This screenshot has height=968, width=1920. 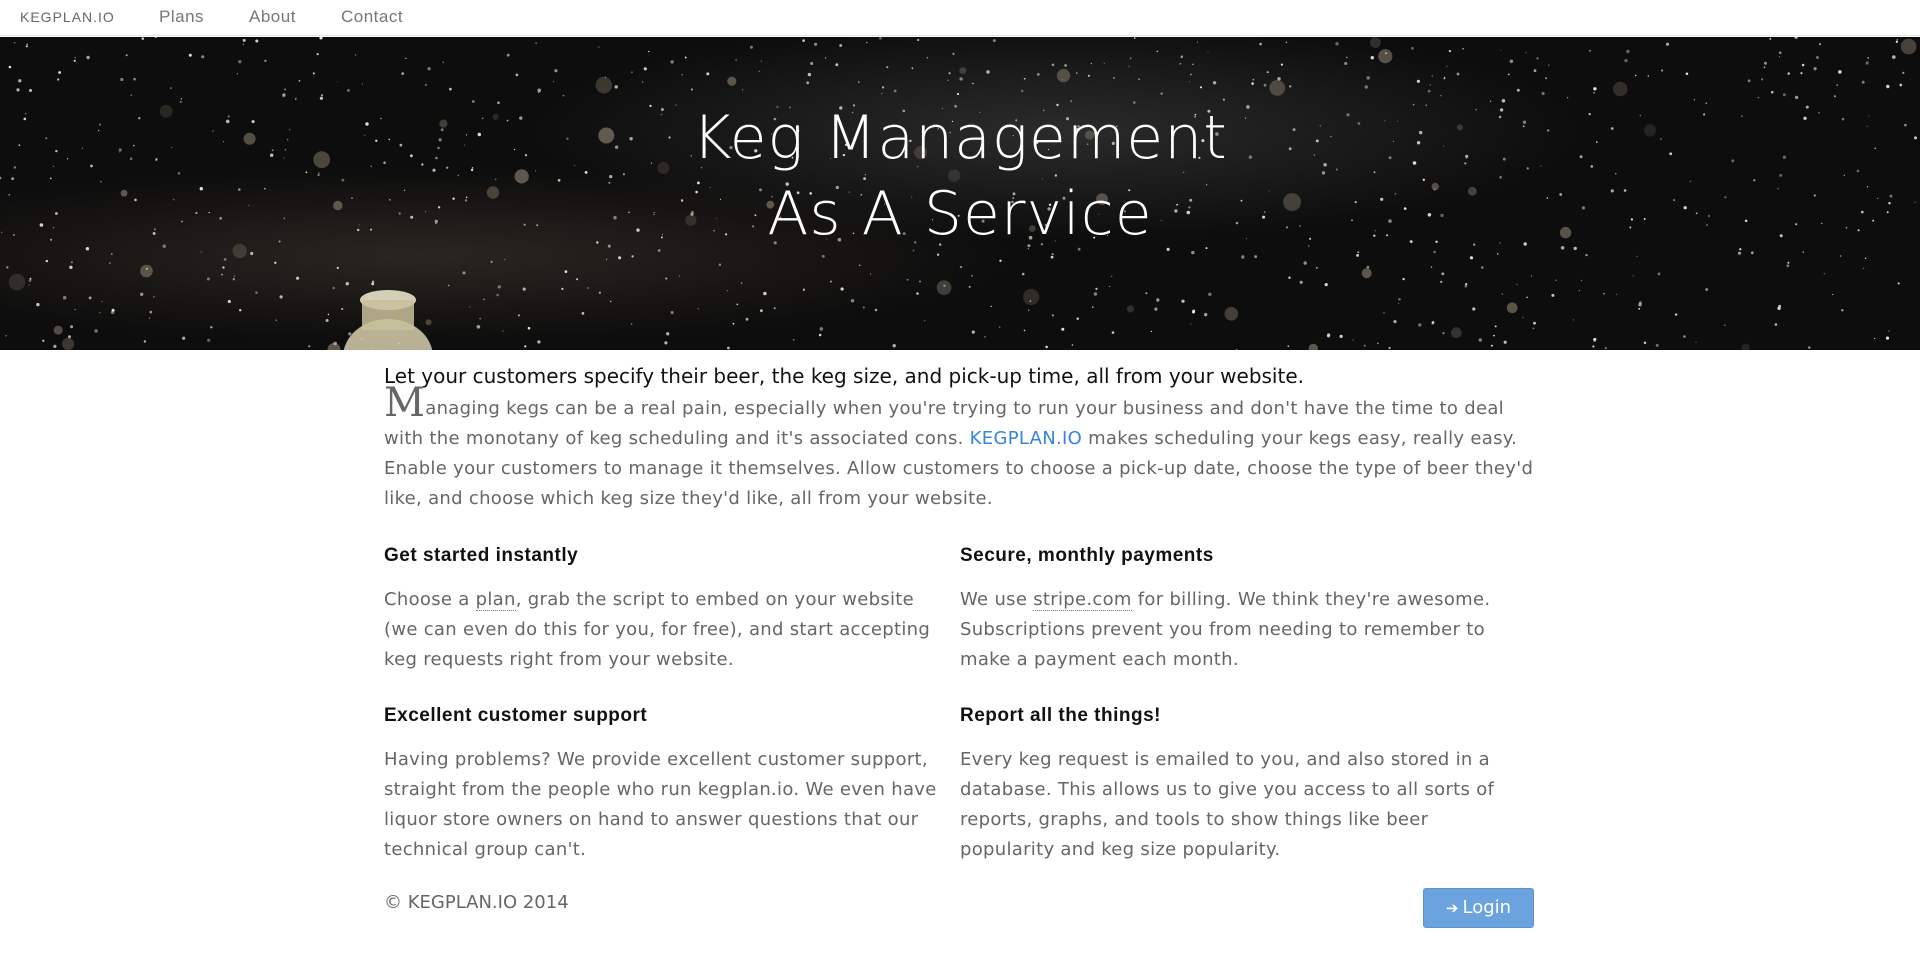 What do you see at coordinates (181, 17) in the screenshot?
I see `nav-item-plans: Plans` at bounding box center [181, 17].